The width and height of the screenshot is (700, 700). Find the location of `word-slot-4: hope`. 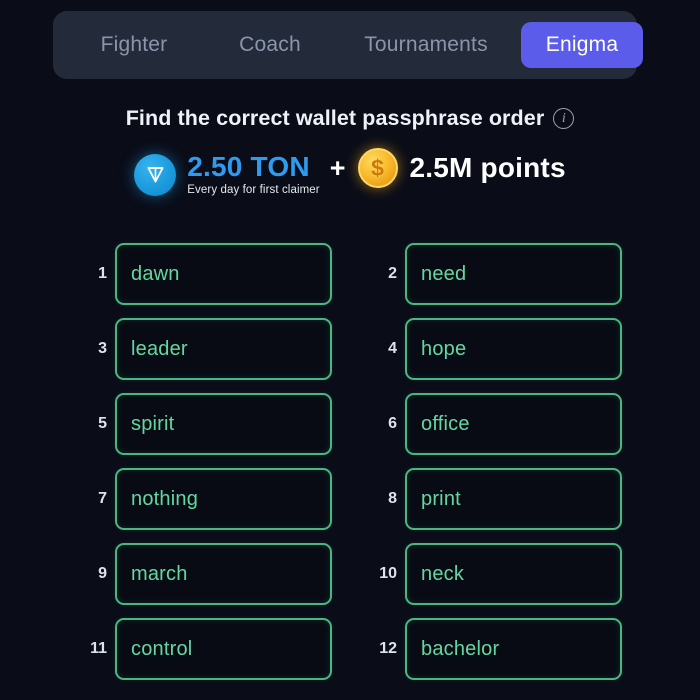

word-slot-4: hope is located at coordinates (513, 349).